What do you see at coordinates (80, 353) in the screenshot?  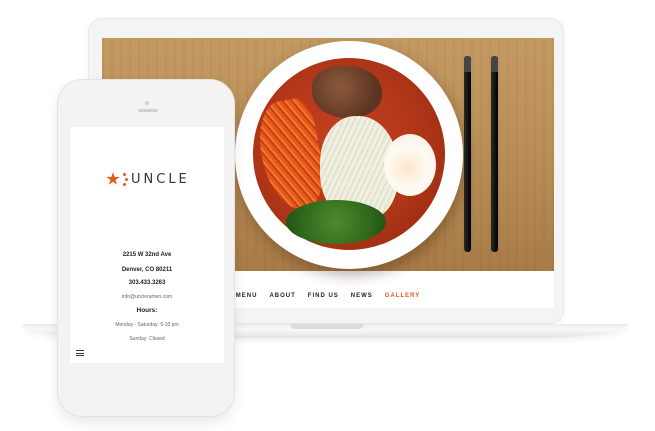 I see `hamburger-menu-icon` at bounding box center [80, 353].